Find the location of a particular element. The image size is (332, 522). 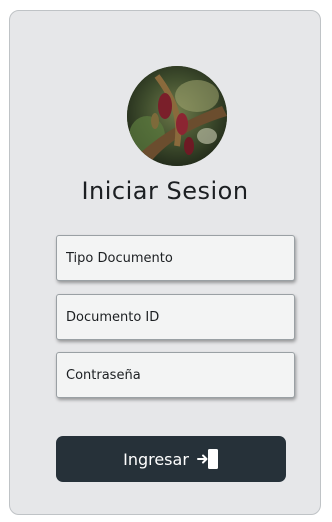

password-input is located at coordinates (175, 375).